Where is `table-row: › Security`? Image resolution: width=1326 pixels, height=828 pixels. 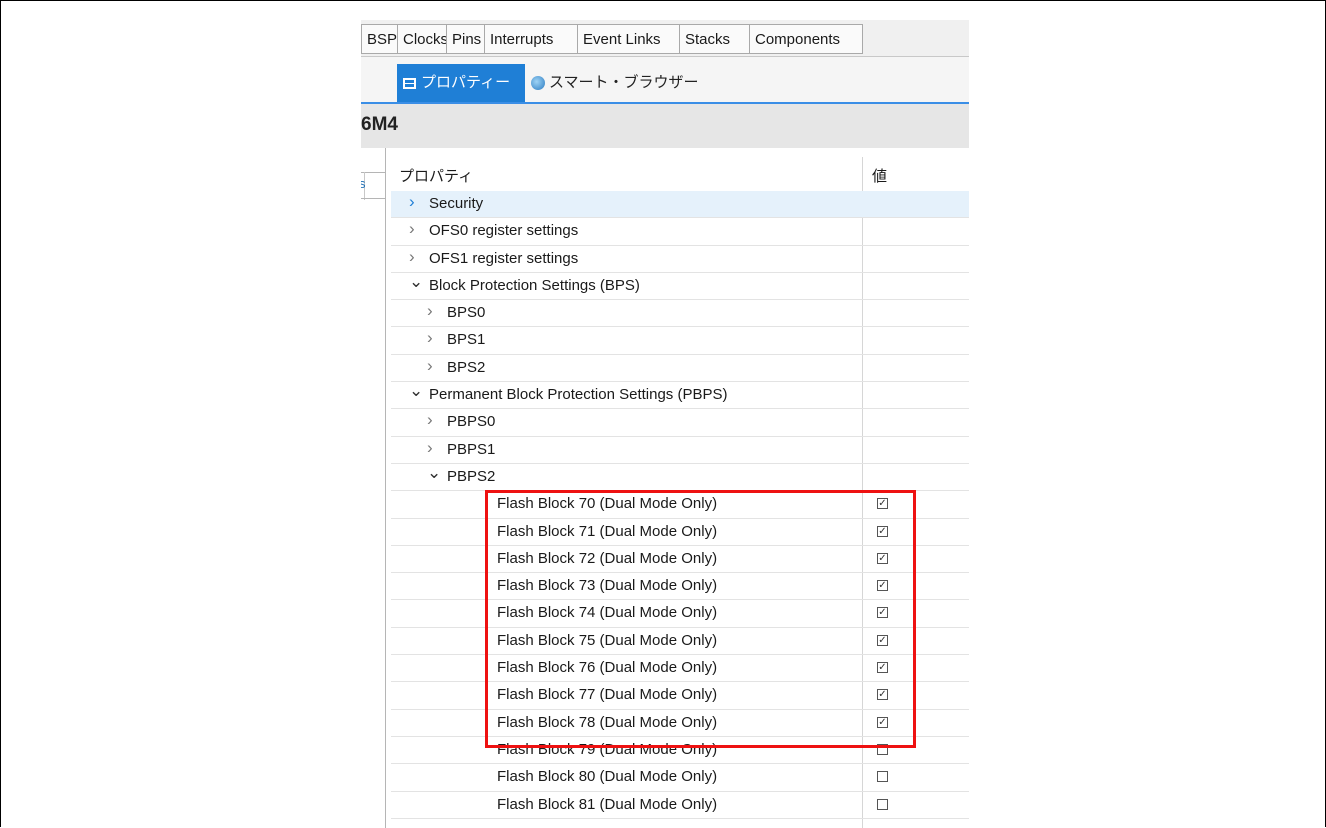 table-row: › Security is located at coordinates (680, 205).